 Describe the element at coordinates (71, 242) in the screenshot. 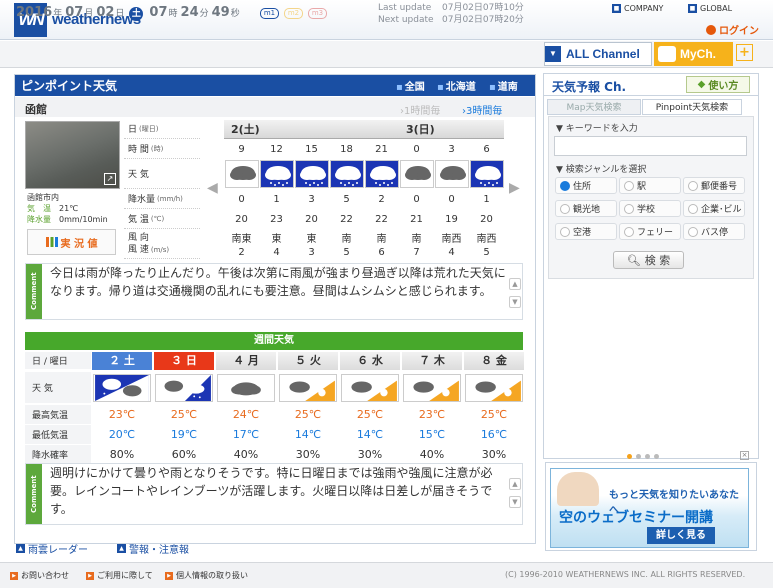

I see `observation-button: 実 況 値` at that location.